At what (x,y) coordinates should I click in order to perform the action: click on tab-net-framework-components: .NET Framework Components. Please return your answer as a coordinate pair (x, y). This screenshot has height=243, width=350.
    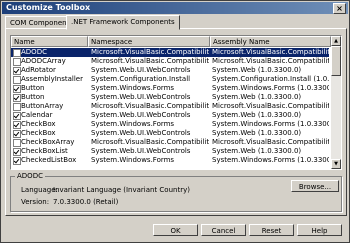
    Looking at the image, I should click on (123, 22).